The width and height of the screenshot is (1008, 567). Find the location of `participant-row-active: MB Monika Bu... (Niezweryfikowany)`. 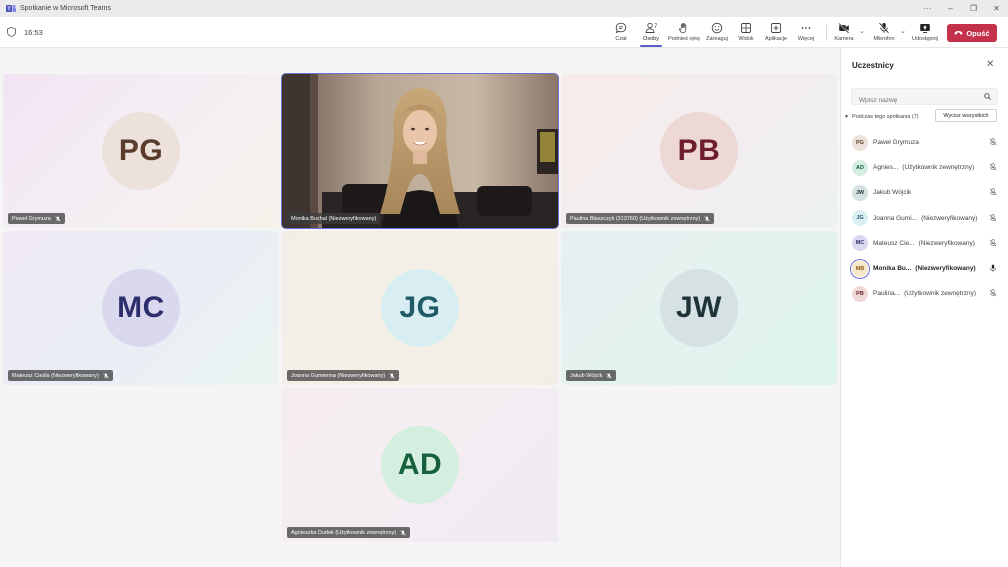

participant-row-active: MB Monika Bu... (Niezweryfikowany) is located at coordinates (924, 268).